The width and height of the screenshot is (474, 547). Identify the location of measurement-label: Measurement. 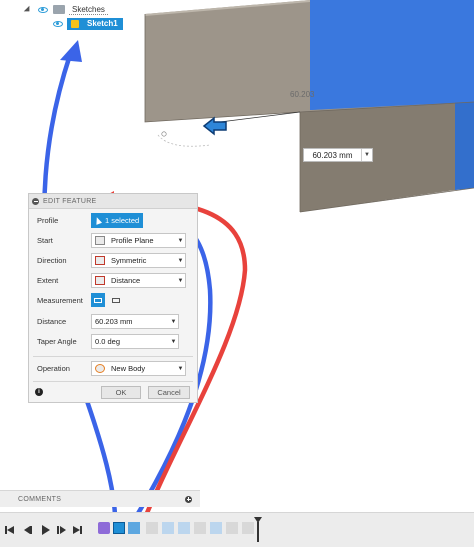
(60, 300).